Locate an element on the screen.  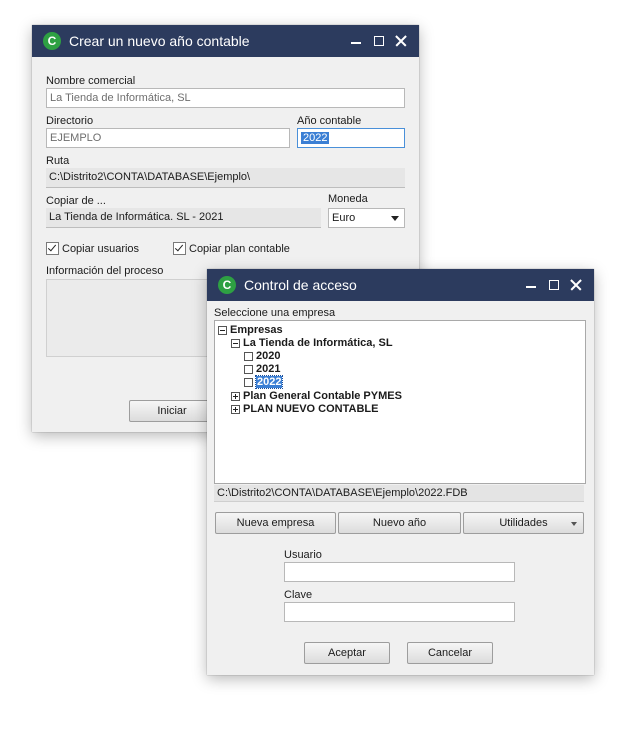
nuevo-anio-button: Nuevo año is located at coordinates (399, 523).